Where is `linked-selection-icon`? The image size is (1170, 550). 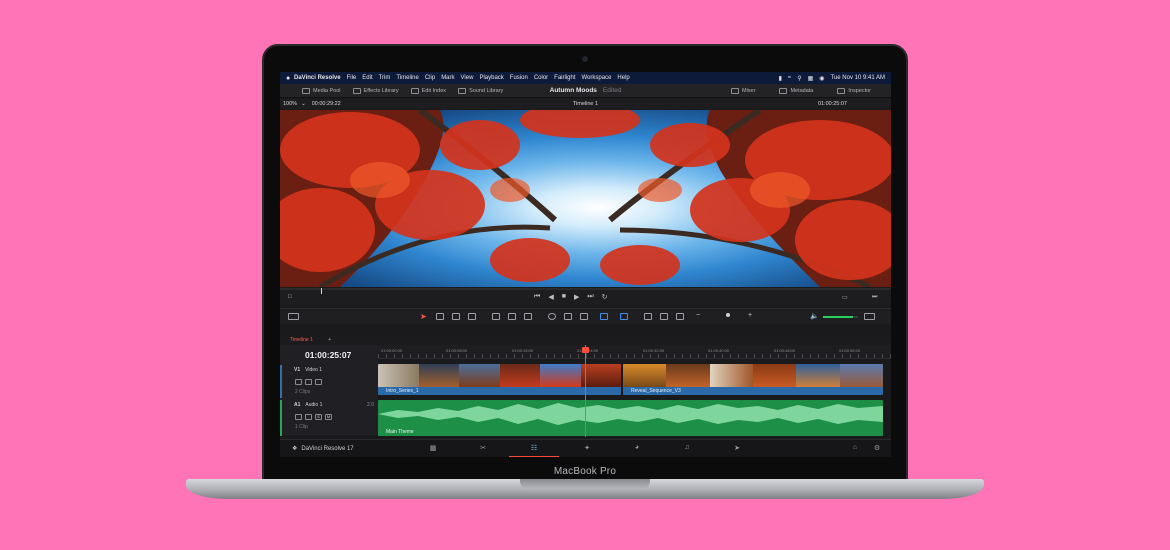 linked-selection-icon is located at coordinates (568, 316).